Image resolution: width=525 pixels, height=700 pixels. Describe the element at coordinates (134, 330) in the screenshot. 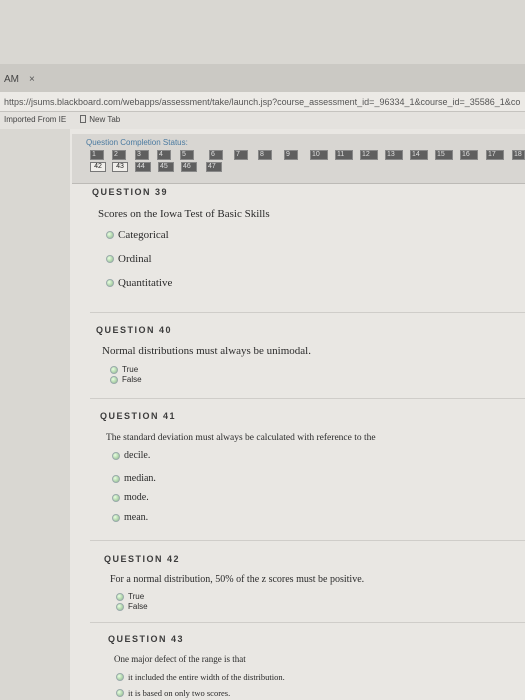

I see `question-heading: QUESTION 40` at that location.